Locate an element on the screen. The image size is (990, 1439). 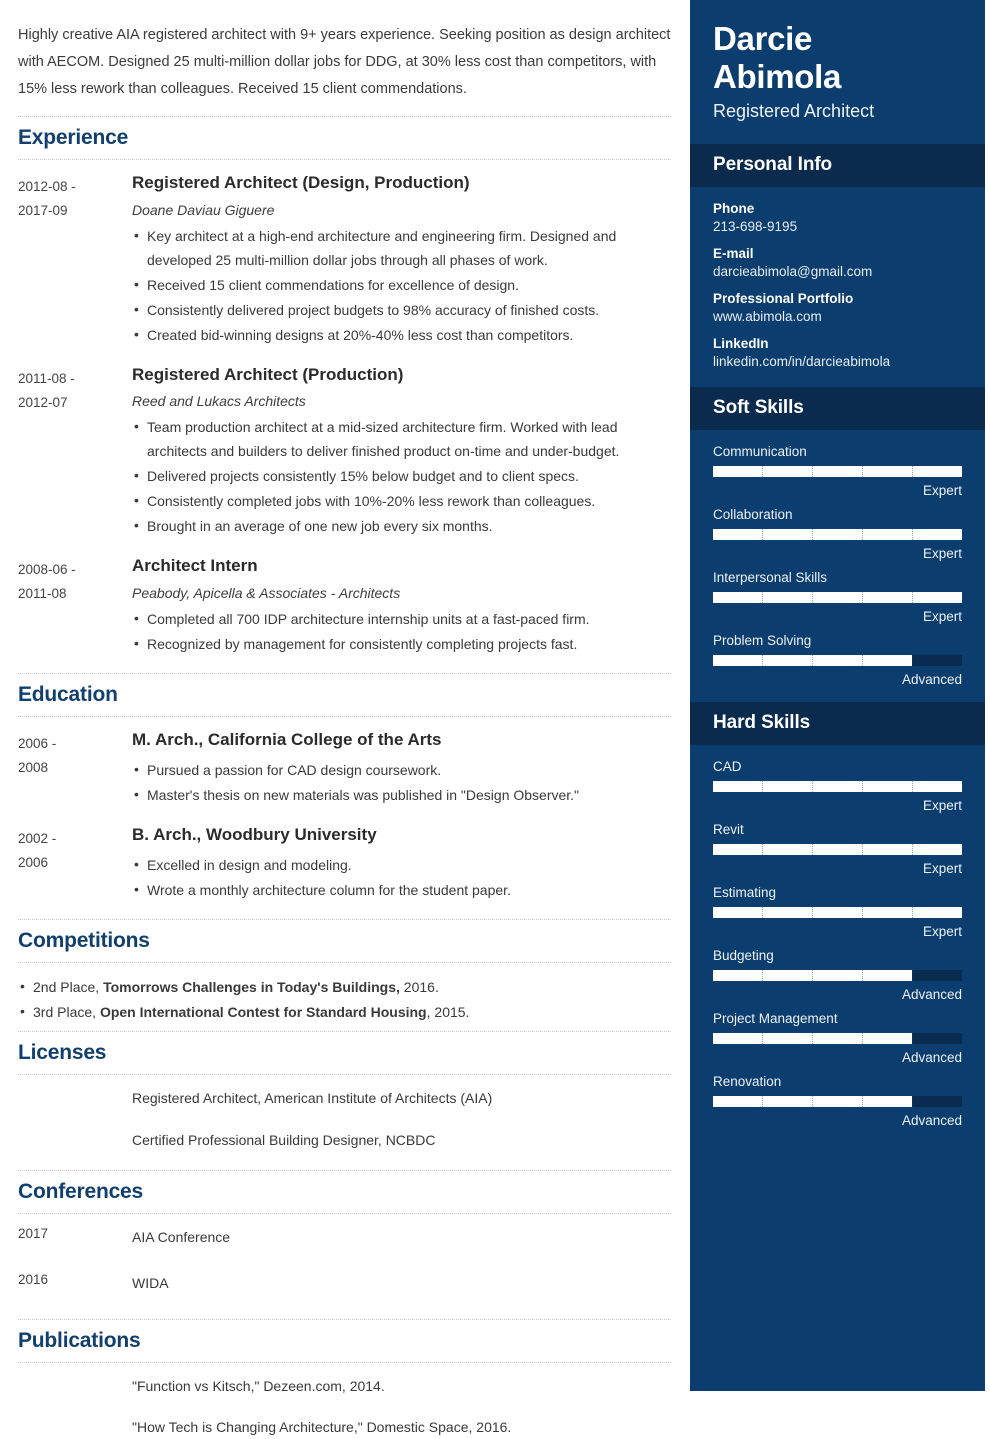
hard-skill: Project Management Advanced is located at coordinates (837, 1038).